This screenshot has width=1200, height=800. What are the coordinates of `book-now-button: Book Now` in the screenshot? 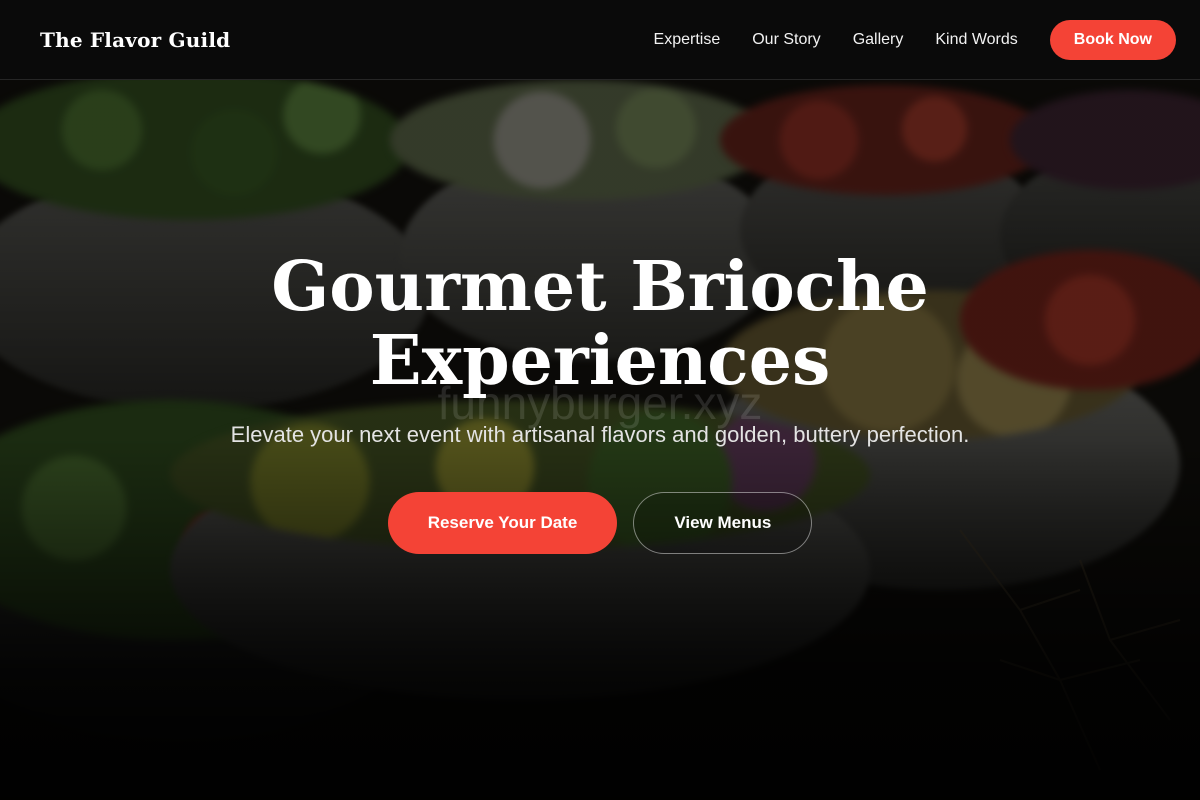 It's located at (1112, 39).